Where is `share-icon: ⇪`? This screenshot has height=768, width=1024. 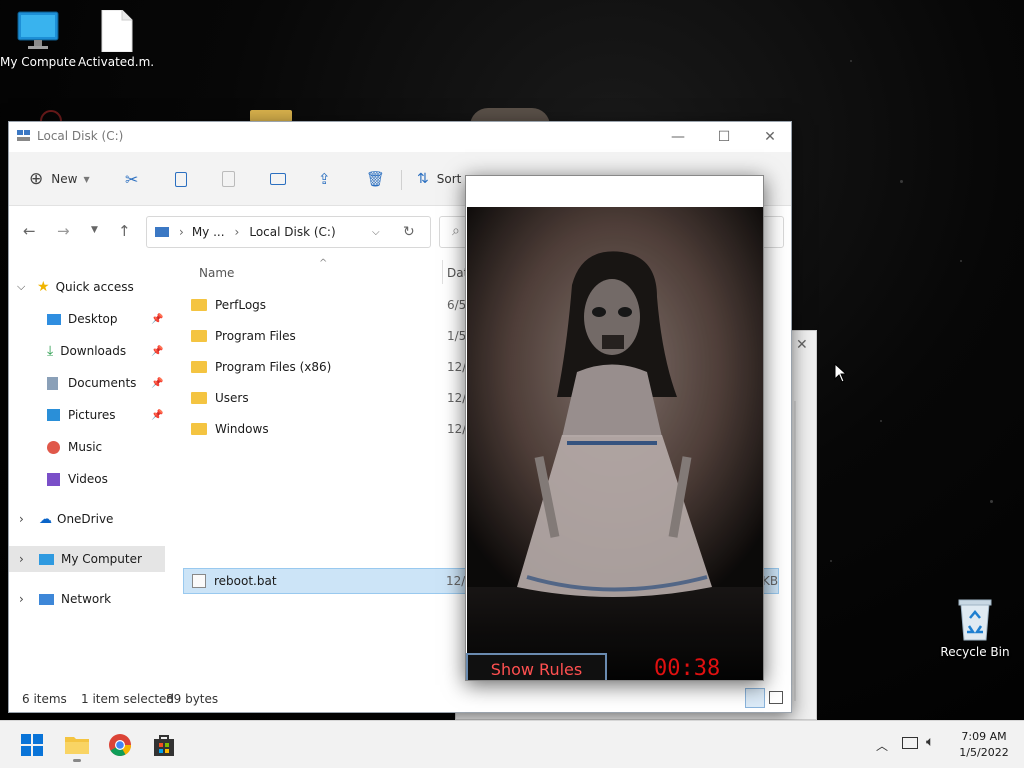 share-icon: ⇪ is located at coordinates (324, 179).